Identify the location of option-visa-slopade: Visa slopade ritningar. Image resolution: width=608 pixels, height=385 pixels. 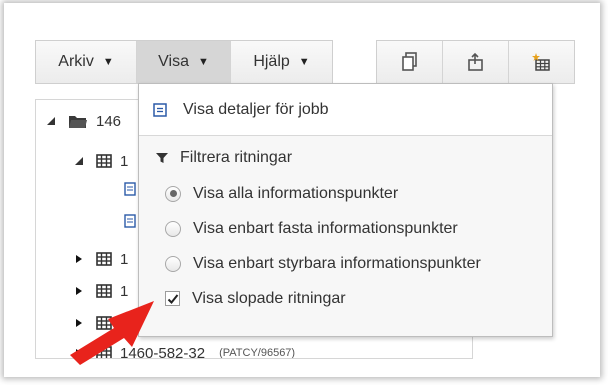
(345, 298).